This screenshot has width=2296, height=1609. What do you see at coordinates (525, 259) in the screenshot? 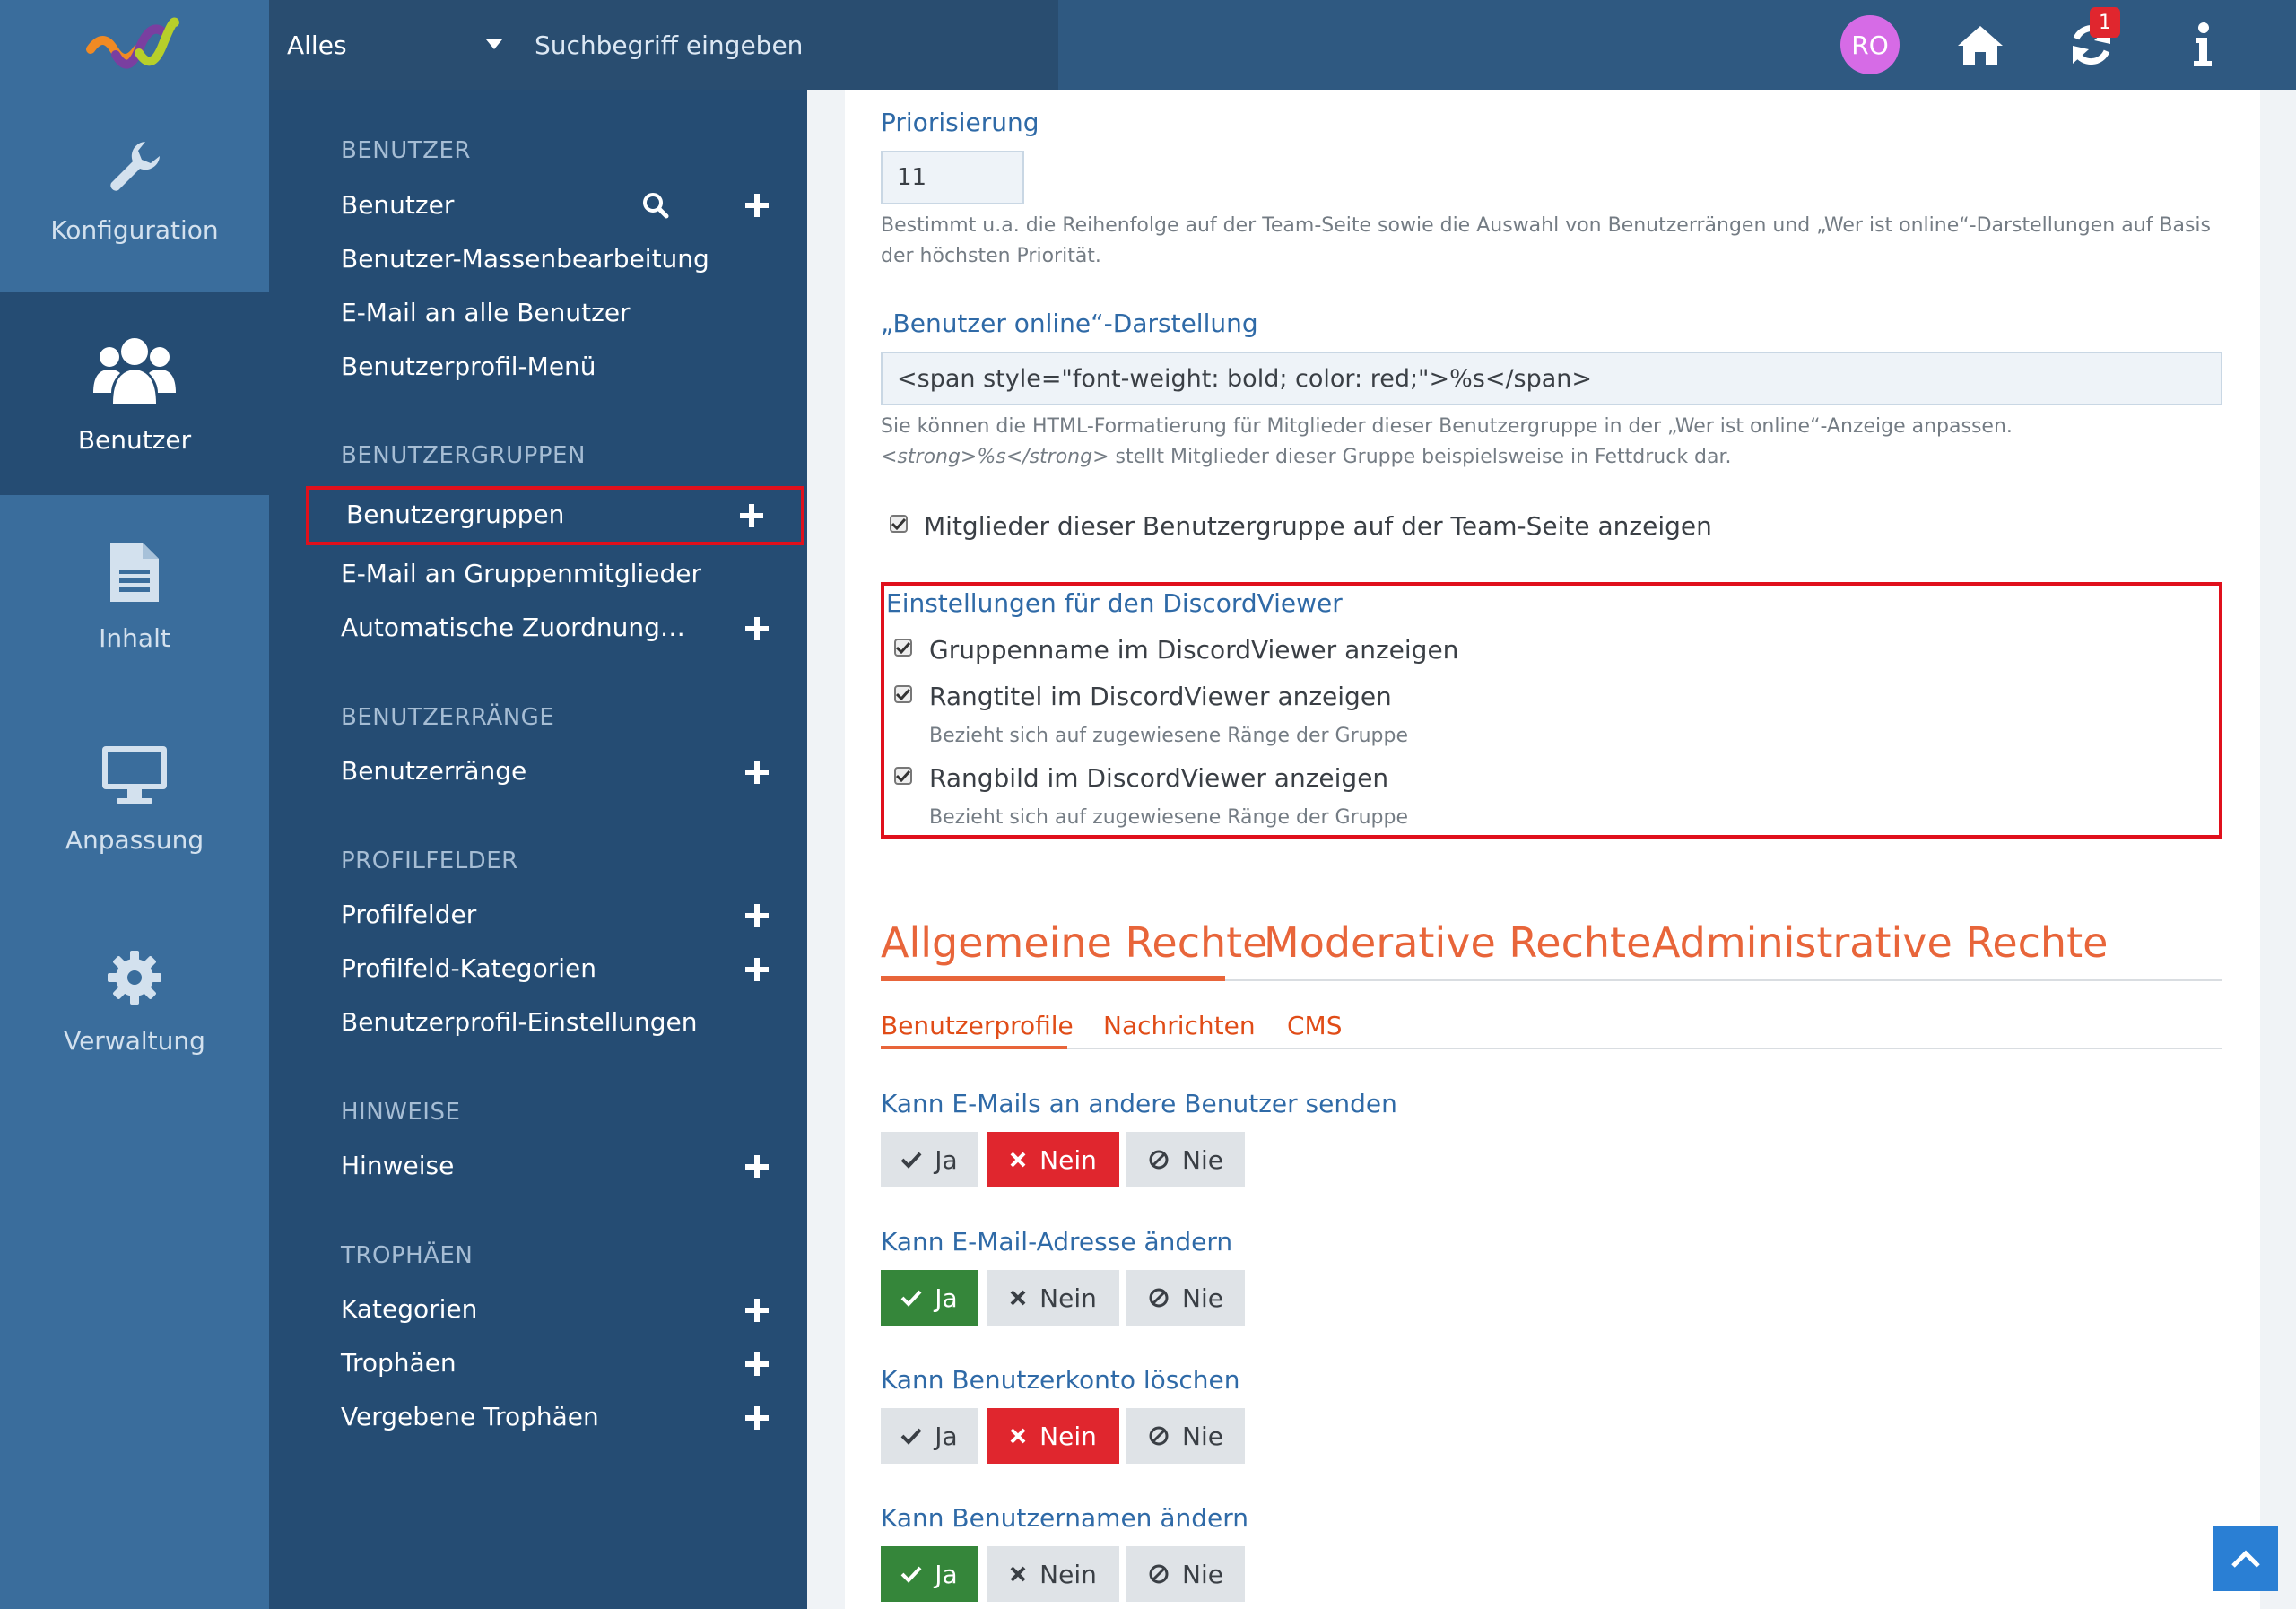
I see `menu-item-massenbearbeitung: Benutzer-Massenbearbeitung` at bounding box center [525, 259].